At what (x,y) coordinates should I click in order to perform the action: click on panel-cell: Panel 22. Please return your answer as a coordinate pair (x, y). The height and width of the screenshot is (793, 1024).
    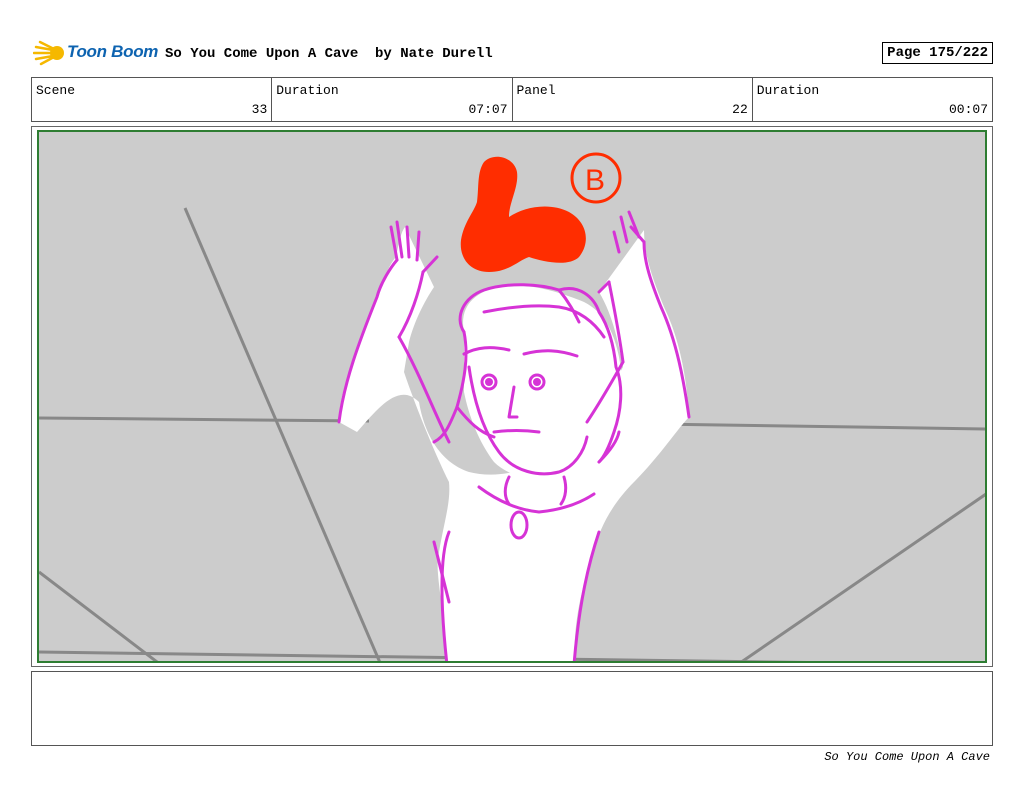
    Looking at the image, I should click on (633, 99).